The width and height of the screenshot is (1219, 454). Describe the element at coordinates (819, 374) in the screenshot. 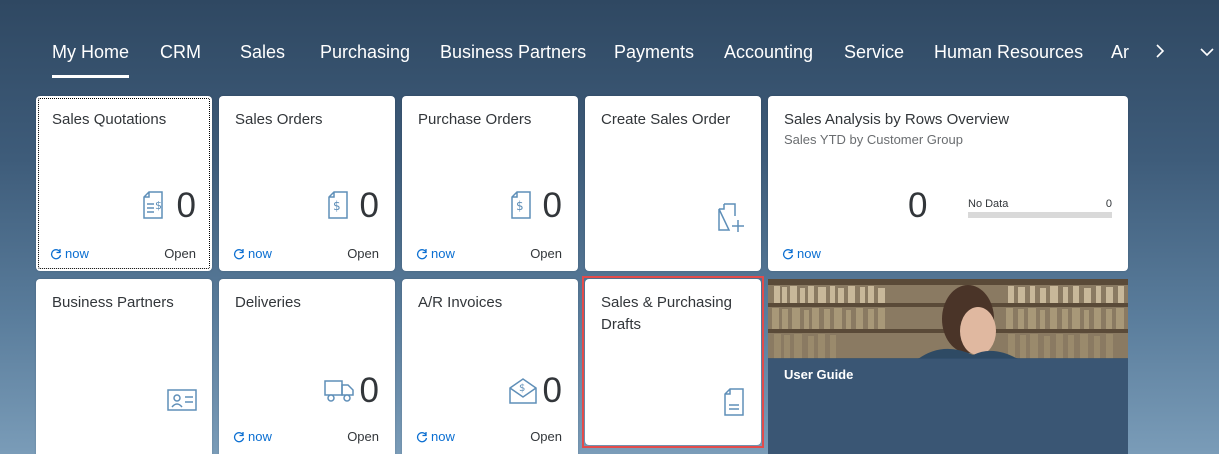

I see `tile-title: User Guide` at that location.